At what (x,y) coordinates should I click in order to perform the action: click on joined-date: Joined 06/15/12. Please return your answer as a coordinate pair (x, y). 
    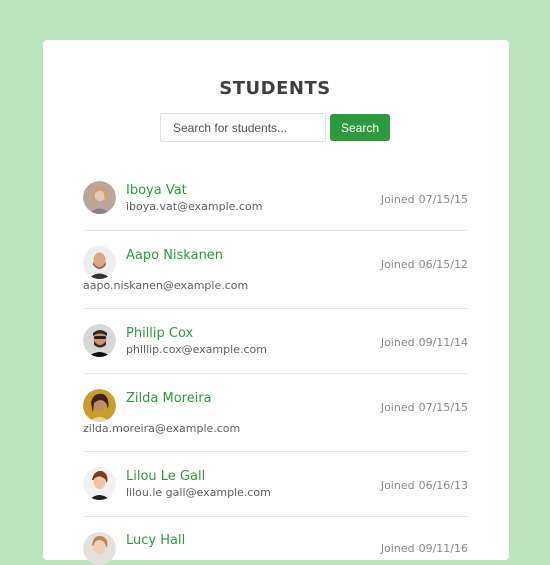
    Looking at the image, I should click on (424, 264).